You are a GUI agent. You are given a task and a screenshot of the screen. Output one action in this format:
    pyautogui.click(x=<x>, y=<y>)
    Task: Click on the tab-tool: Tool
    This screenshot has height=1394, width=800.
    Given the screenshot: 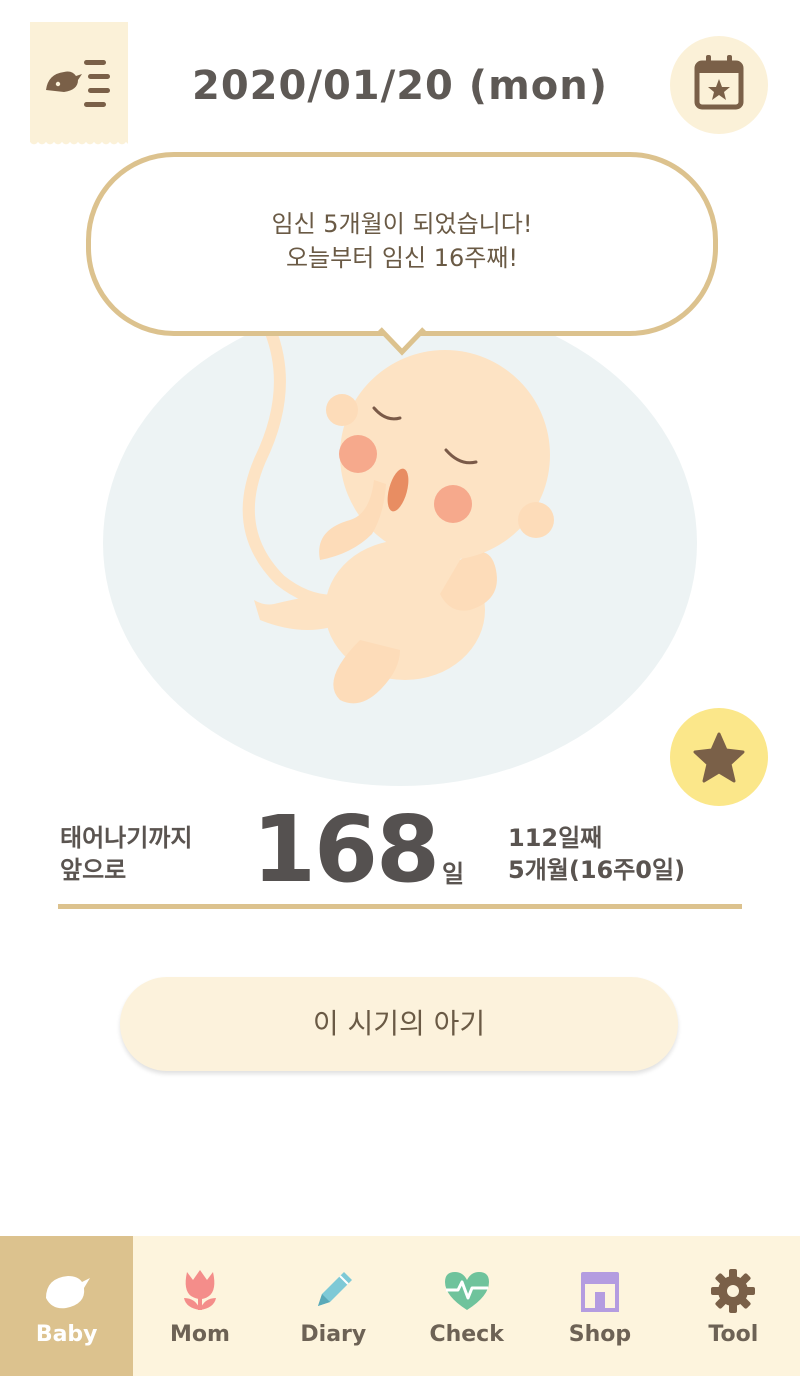 What is the action you would take?
    pyautogui.click(x=733, y=1306)
    